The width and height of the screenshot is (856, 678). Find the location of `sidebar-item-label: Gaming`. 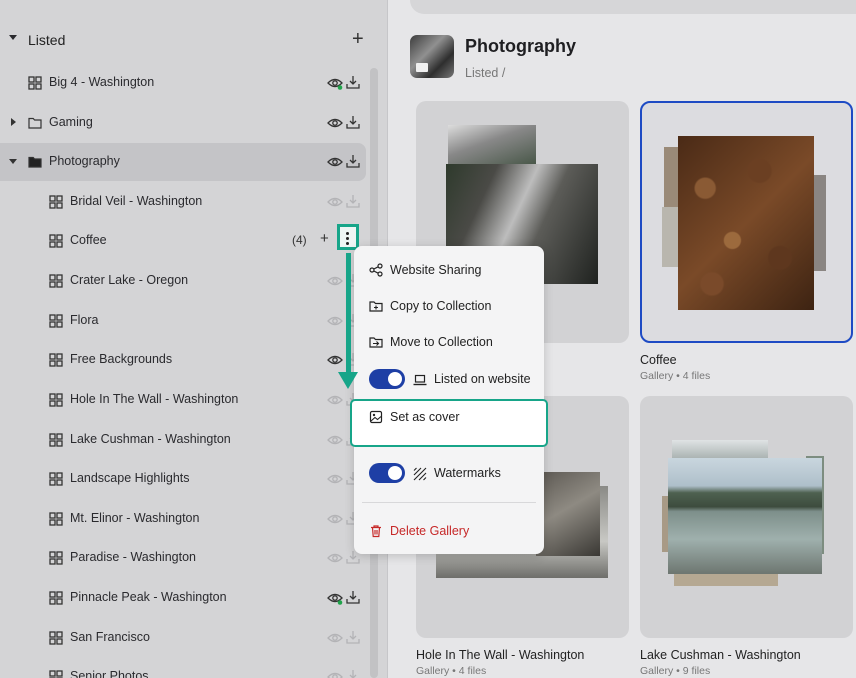

sidebar-item-label: Gaming is located at coordinates (71, 122).